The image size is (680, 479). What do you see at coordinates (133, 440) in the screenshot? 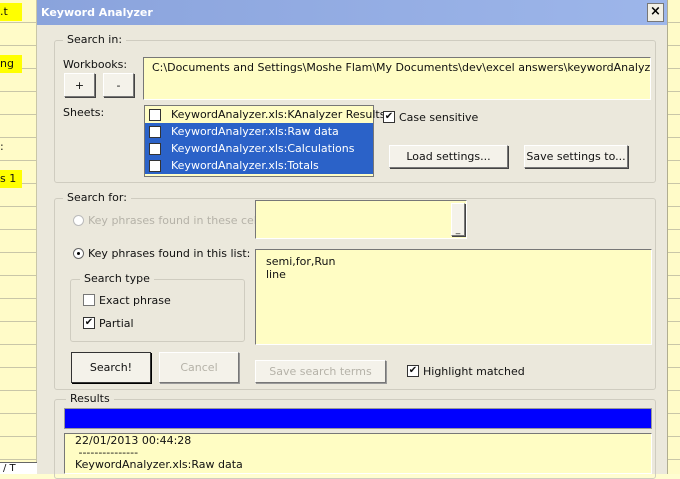
I see `result-line: 22/01/2013 00:44:28` at bounding box center [133, 440].